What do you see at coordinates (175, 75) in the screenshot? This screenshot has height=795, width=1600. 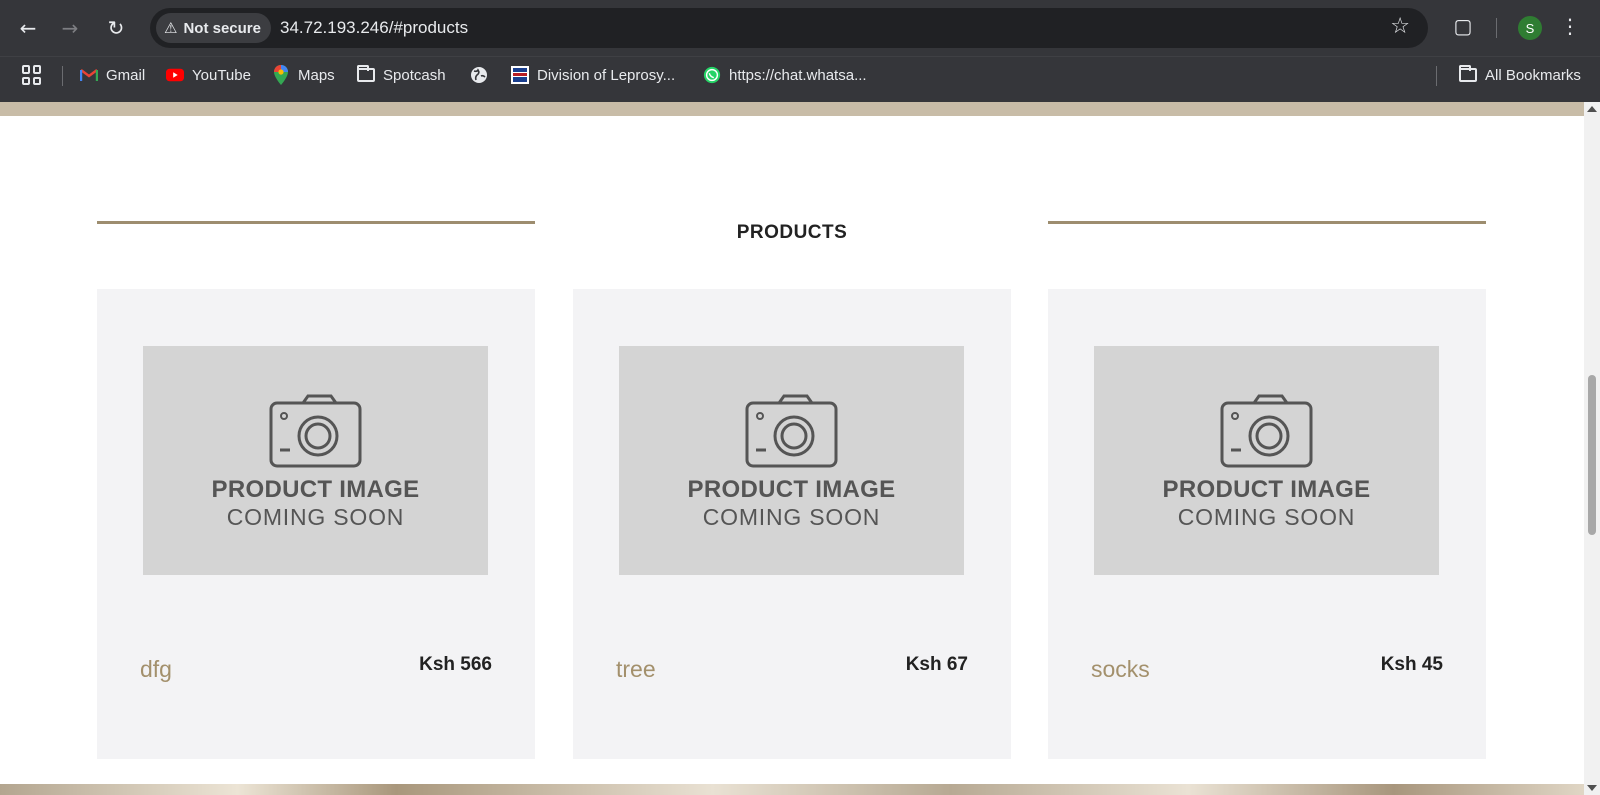 I see `youtube-icon` at bounding box center [175, 75].